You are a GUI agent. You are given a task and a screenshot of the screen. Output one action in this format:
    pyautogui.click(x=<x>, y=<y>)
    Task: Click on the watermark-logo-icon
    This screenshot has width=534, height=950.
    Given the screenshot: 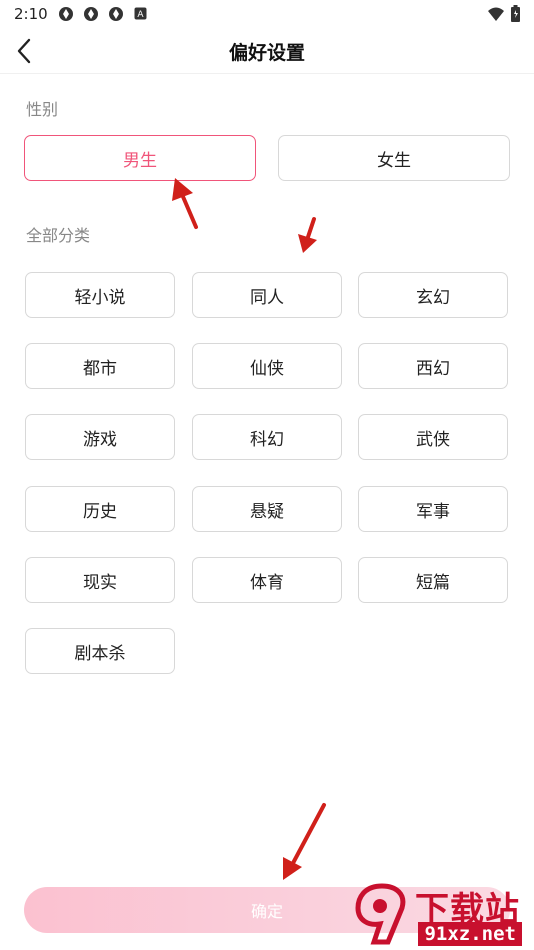 What is the action you would take?
    pyautogui.click(x=380, y=914)
    